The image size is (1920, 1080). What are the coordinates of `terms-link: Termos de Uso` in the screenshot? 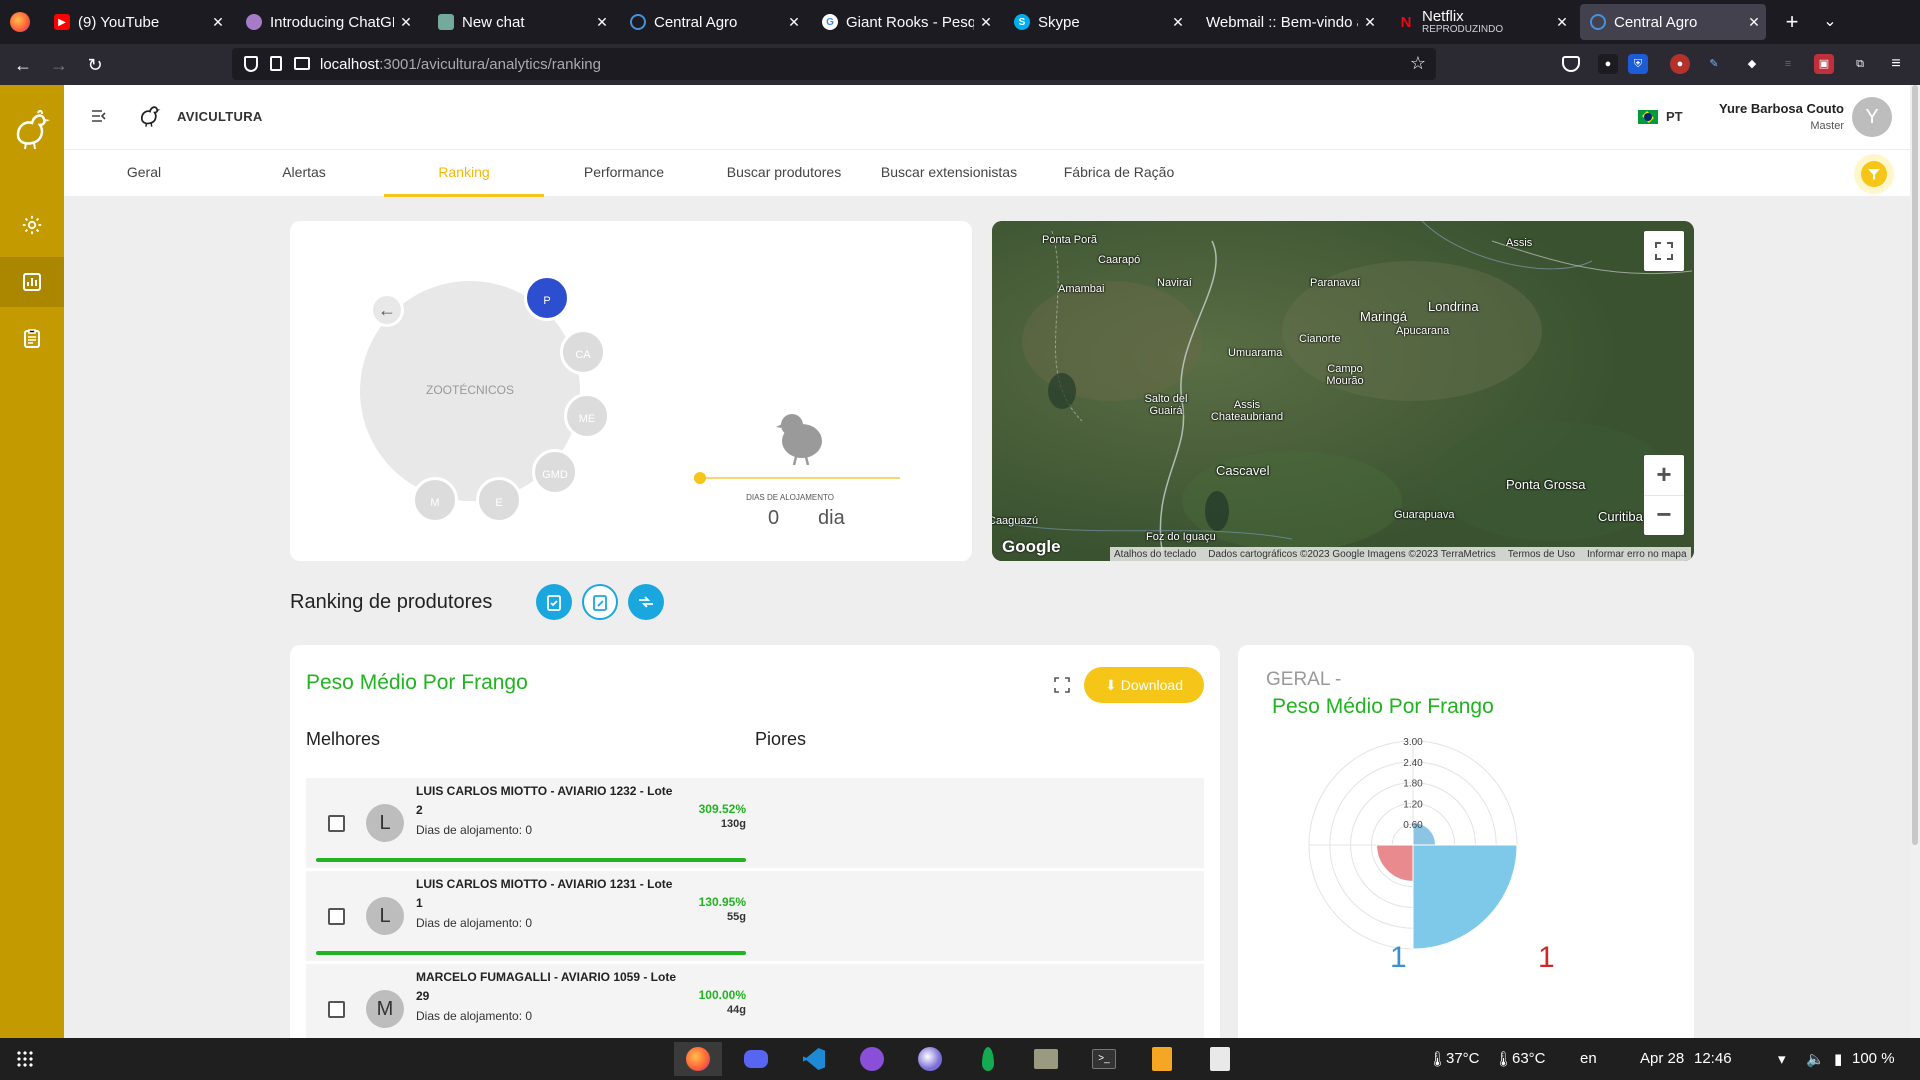 It's located at (1541, 554).